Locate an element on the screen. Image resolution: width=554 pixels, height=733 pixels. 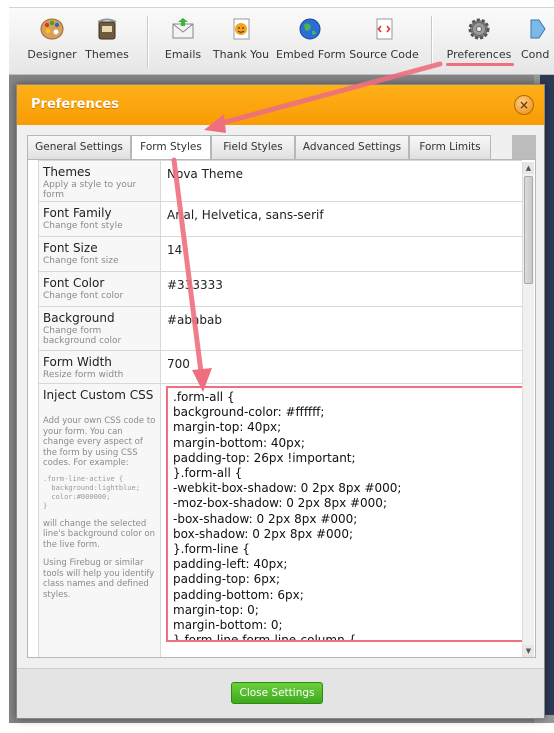
scroll-thumb is located at coordinates (528, 230).